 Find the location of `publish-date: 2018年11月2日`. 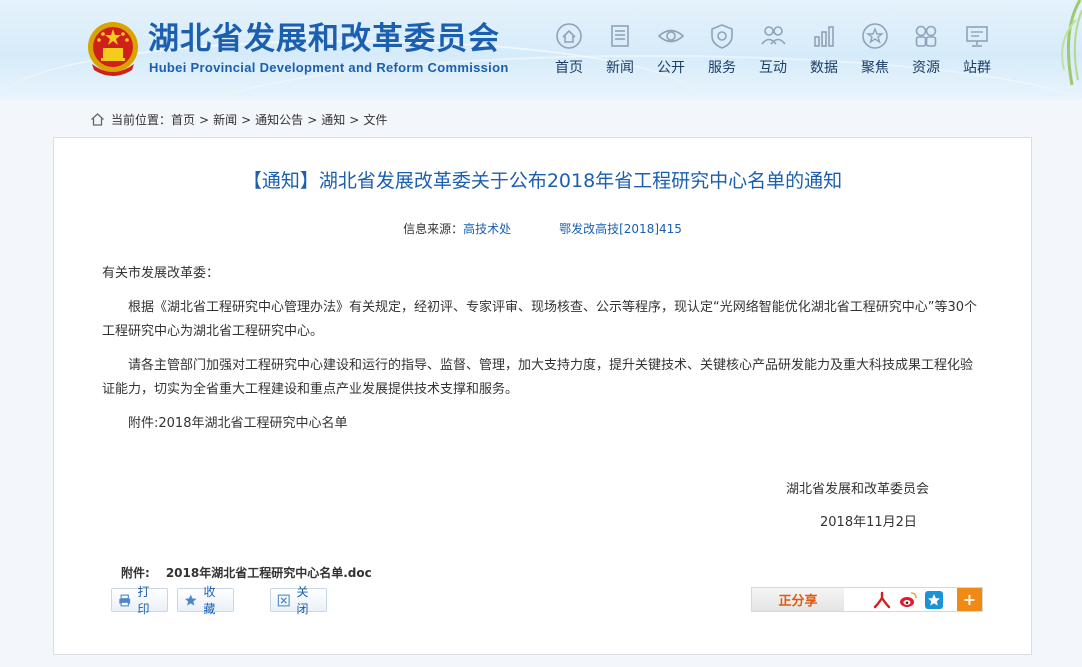

publish-date: 2018年11月2日 is located at coordinates (868, 522).